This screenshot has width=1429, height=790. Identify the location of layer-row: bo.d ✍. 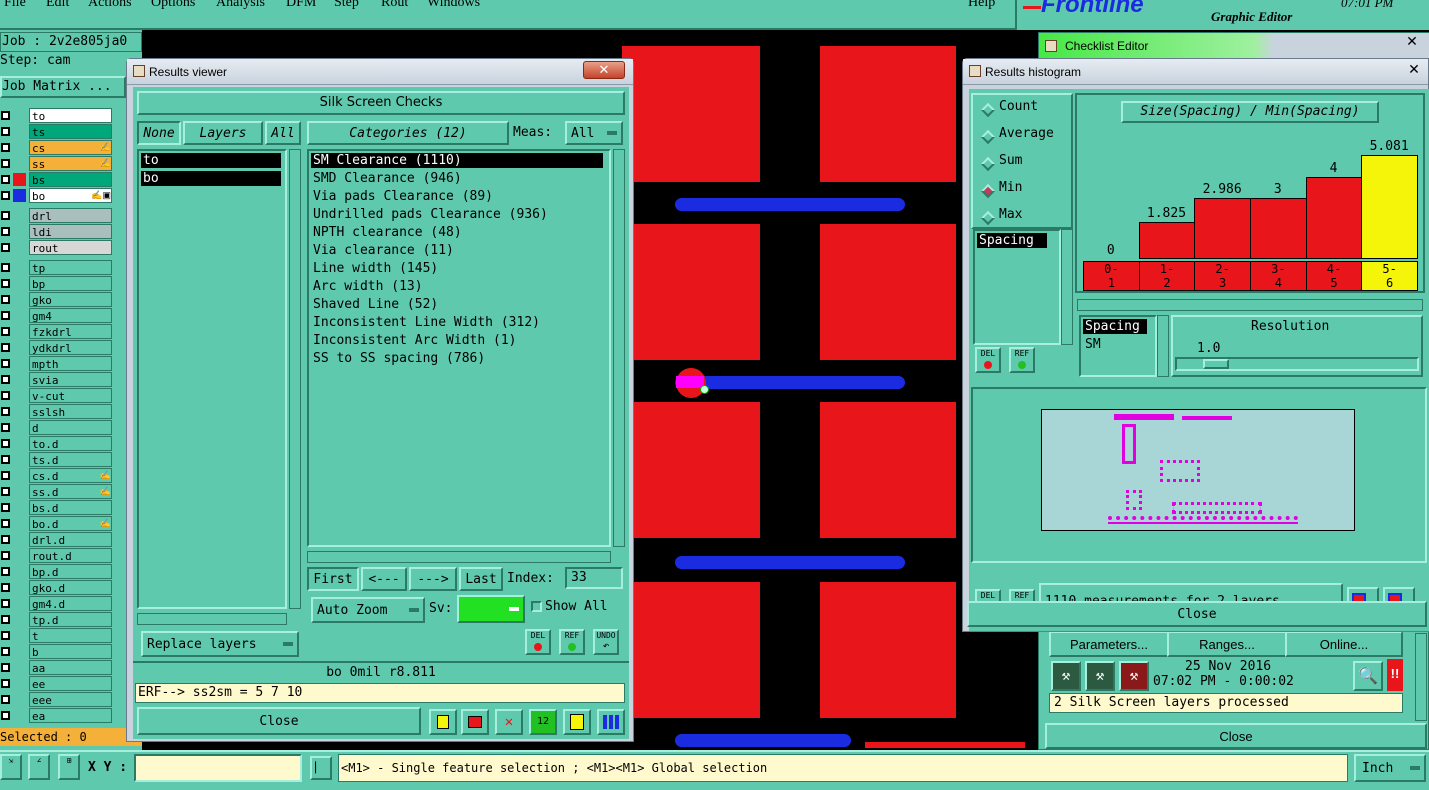
(56, 524).